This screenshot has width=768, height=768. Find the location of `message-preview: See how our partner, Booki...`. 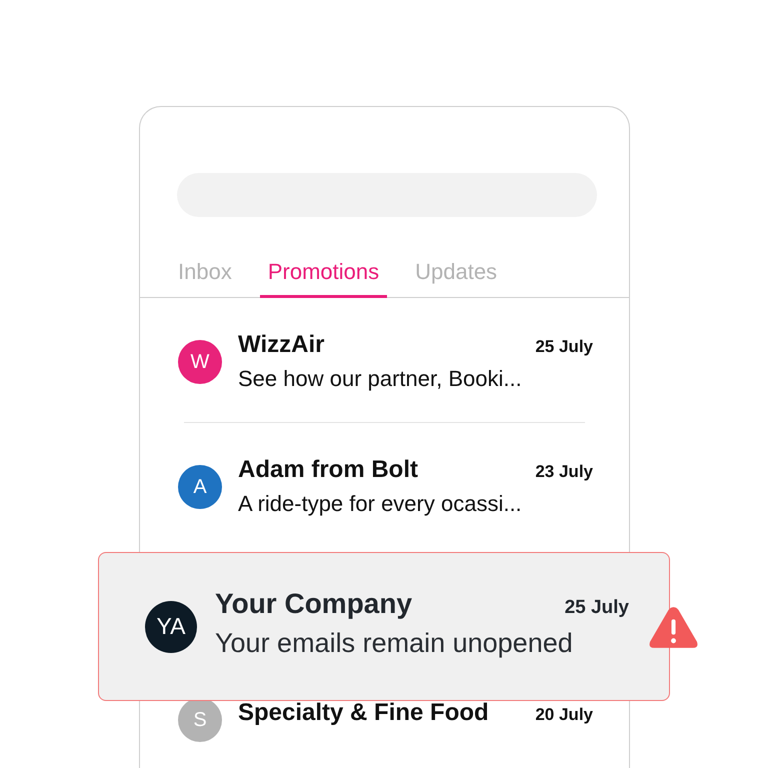

message-preview: See how our partner, Booki... is located at coordinates (380, 379).